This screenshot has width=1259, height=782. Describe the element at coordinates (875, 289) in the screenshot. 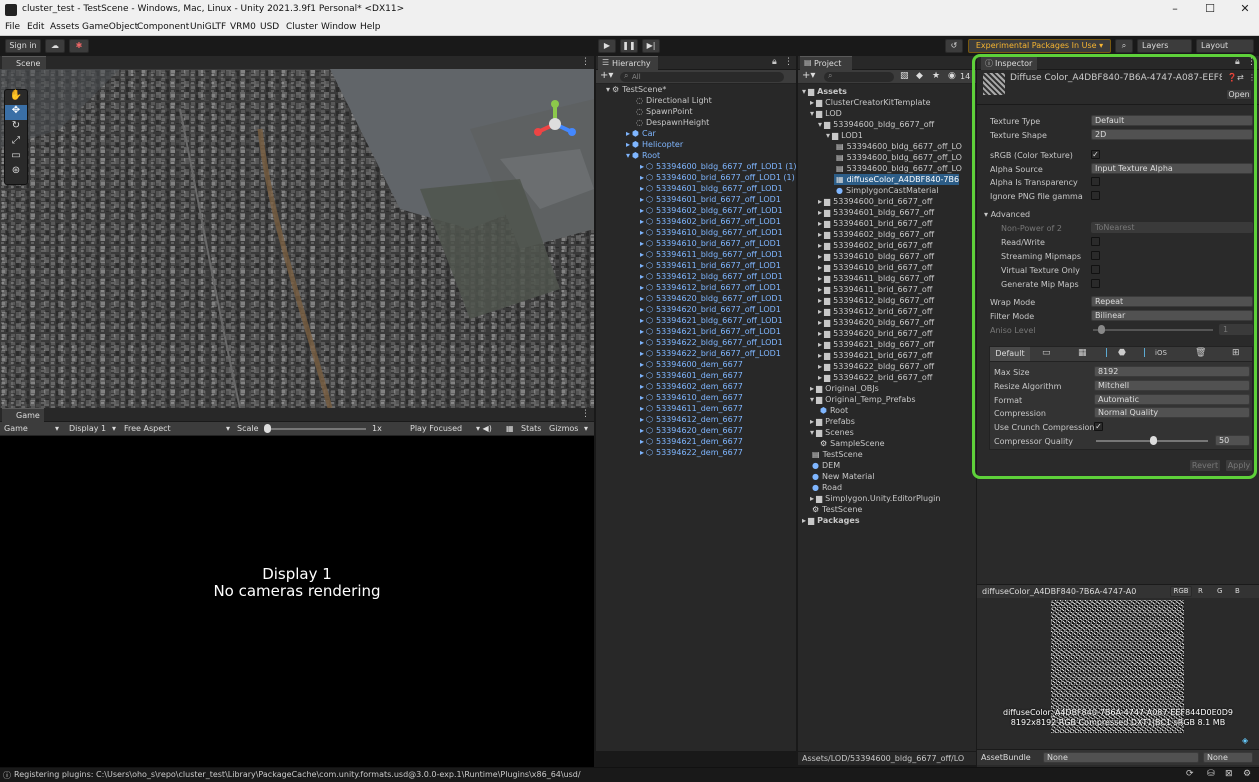

I see `project-folder: ▸ ▆ 53394611_brid_6677_off` at that location.